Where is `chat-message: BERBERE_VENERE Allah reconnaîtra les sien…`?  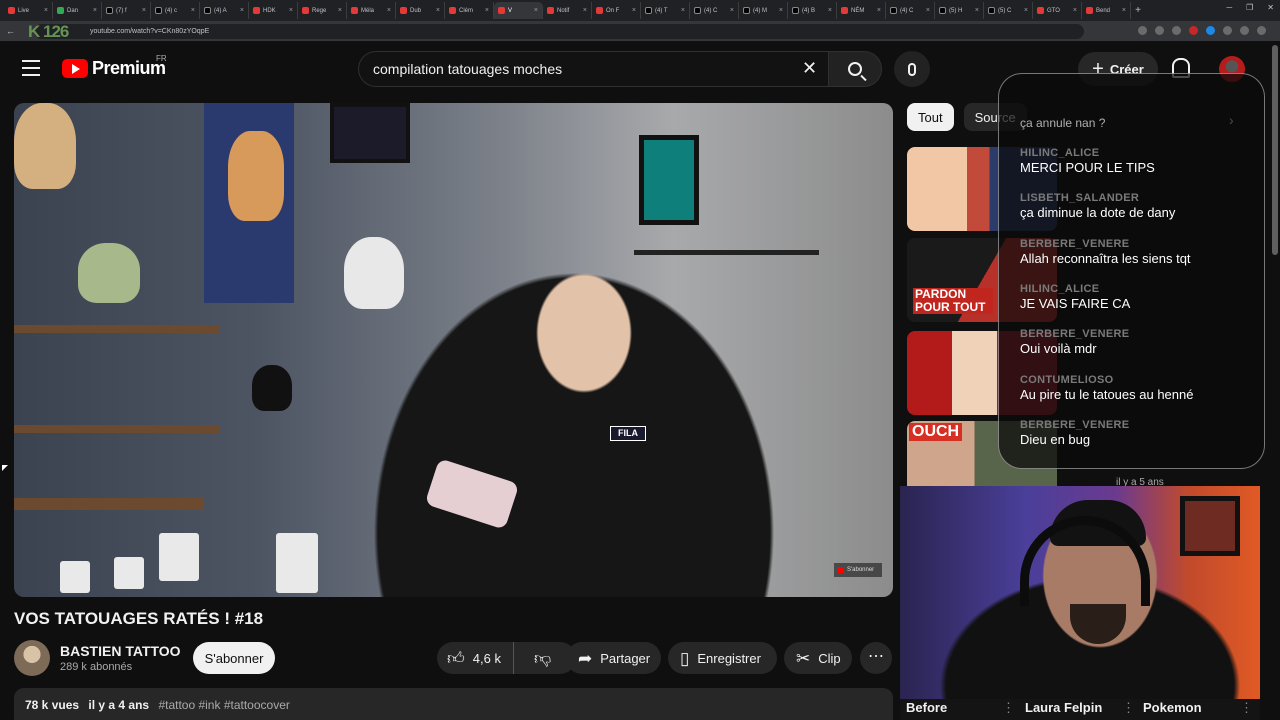
chat-message: BERBERE_VENERE Allah reconnaîtra les sien… is located at coordinates (1135, 252).